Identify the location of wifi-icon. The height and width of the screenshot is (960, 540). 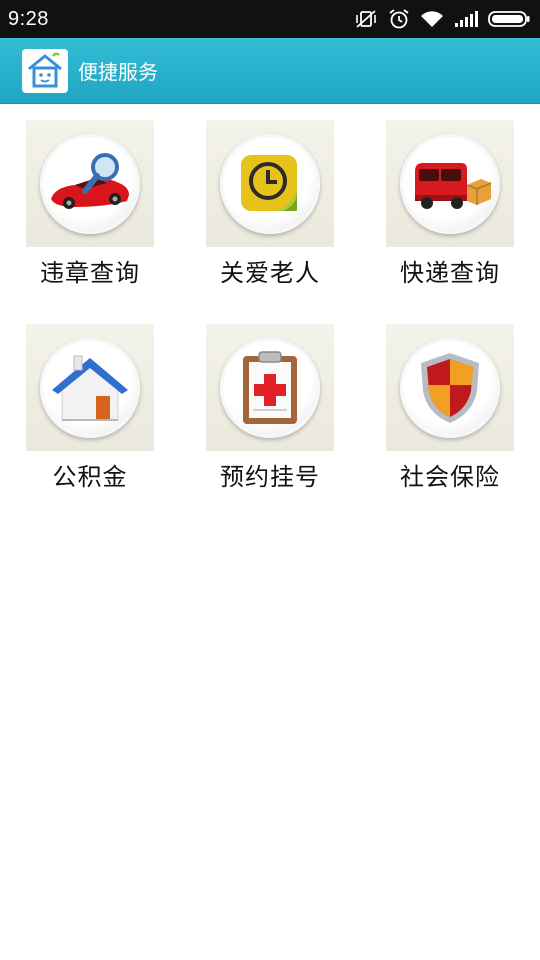
(432, 19).